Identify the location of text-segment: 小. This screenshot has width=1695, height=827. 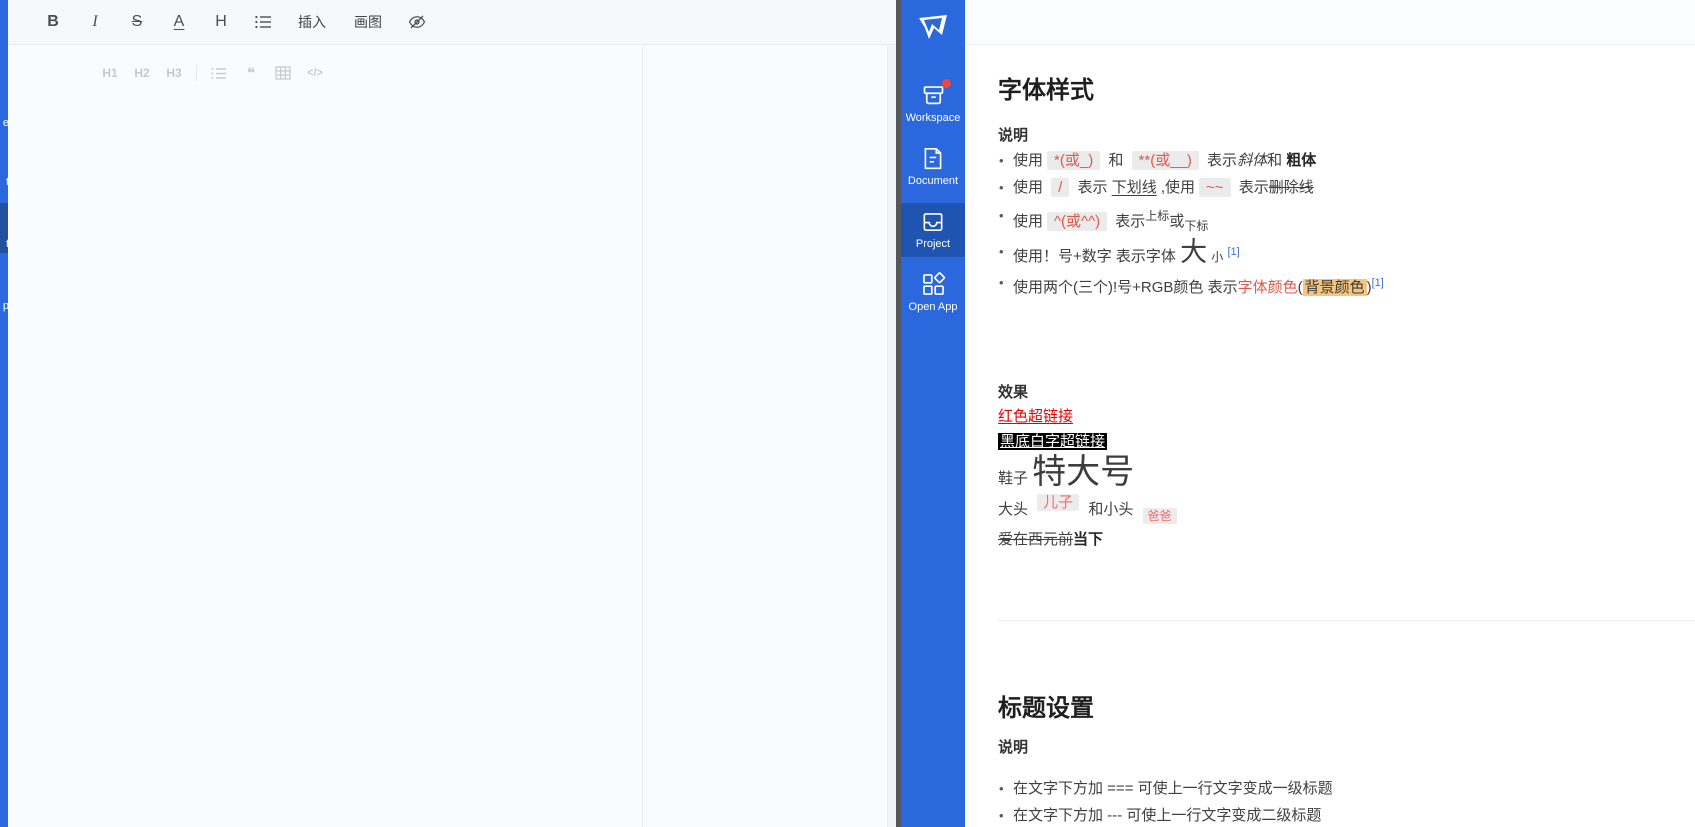
(1217, 257).